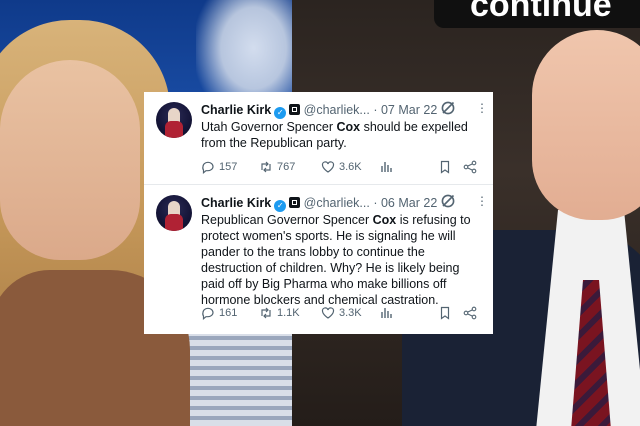  I want to click on repost-button: 1.1K, so click(279, 313).